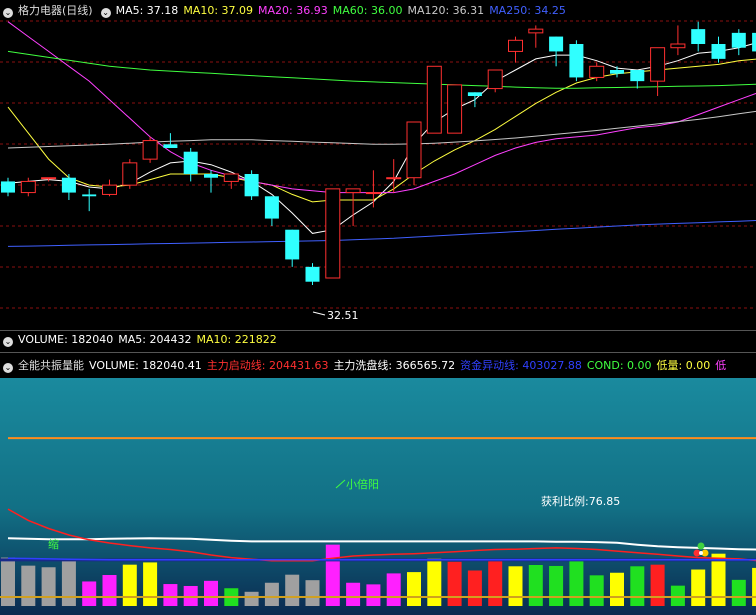 The width and height of the screenshot is (756, 615). I want to click on indicator-legend-item: 低量: 0.00, so click(683, 365).